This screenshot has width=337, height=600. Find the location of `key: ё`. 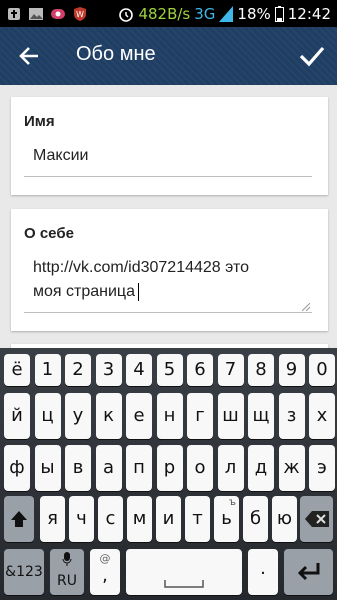

key: ё is located at coordinates (17, 370).